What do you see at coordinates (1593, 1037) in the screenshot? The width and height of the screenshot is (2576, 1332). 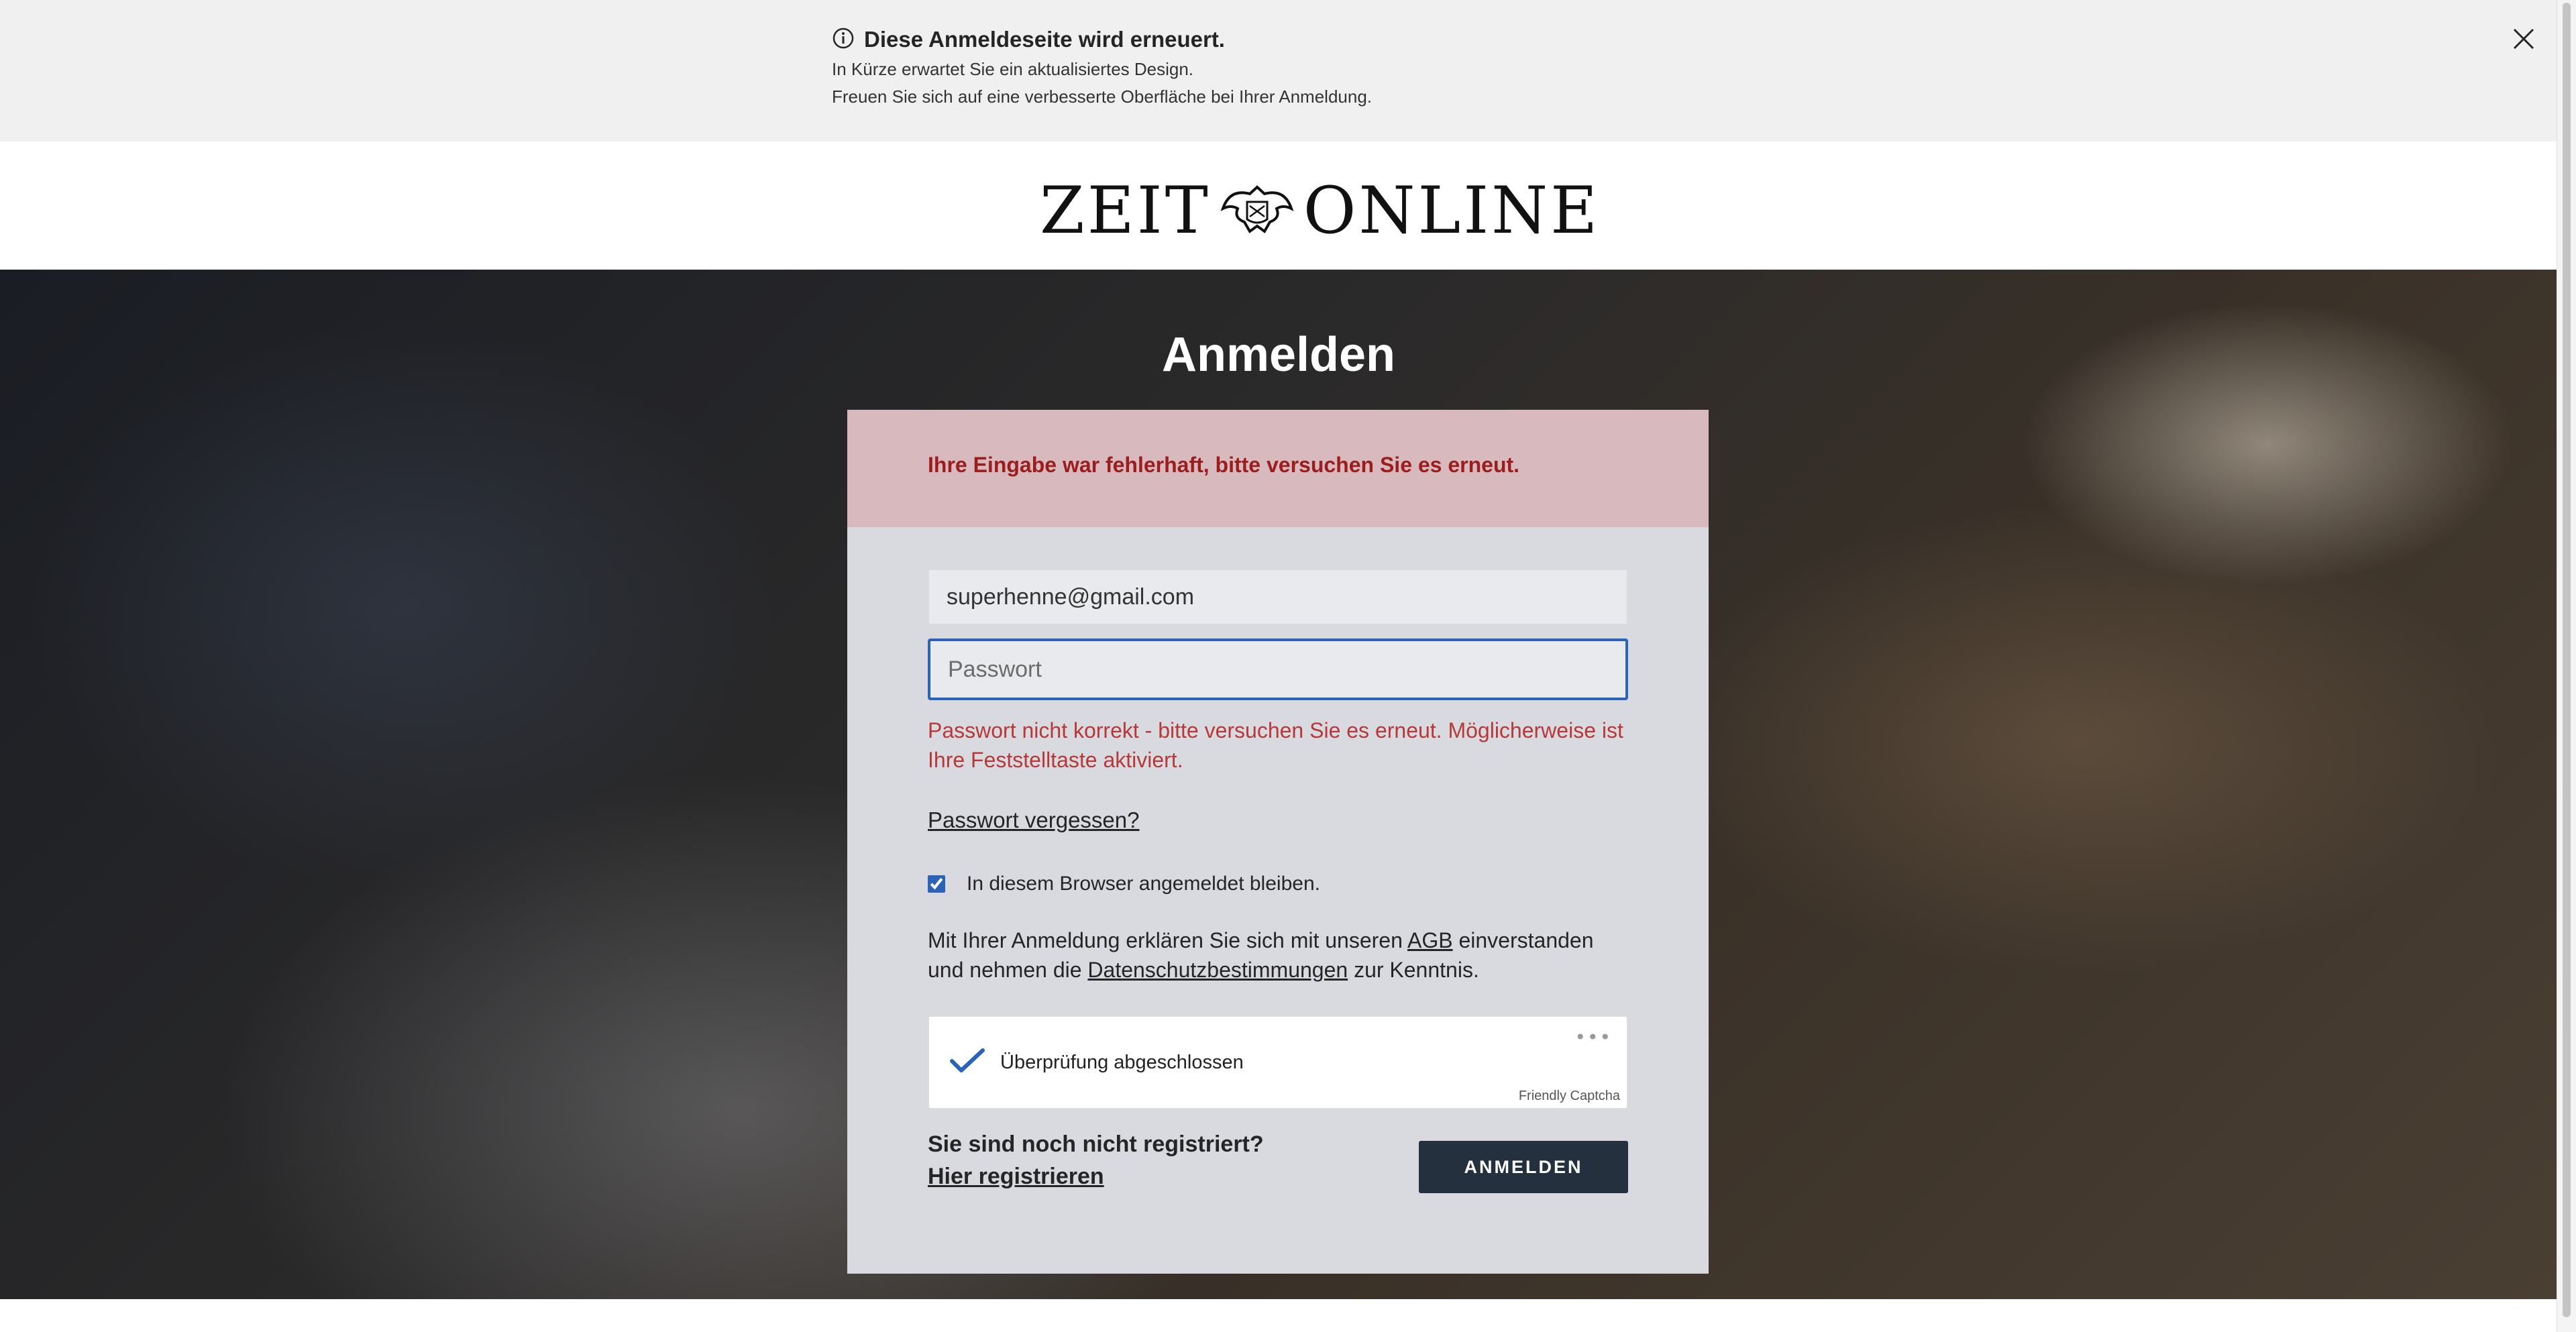 I see `more-options-icon: •••` at bounding box center [1593, 1037].